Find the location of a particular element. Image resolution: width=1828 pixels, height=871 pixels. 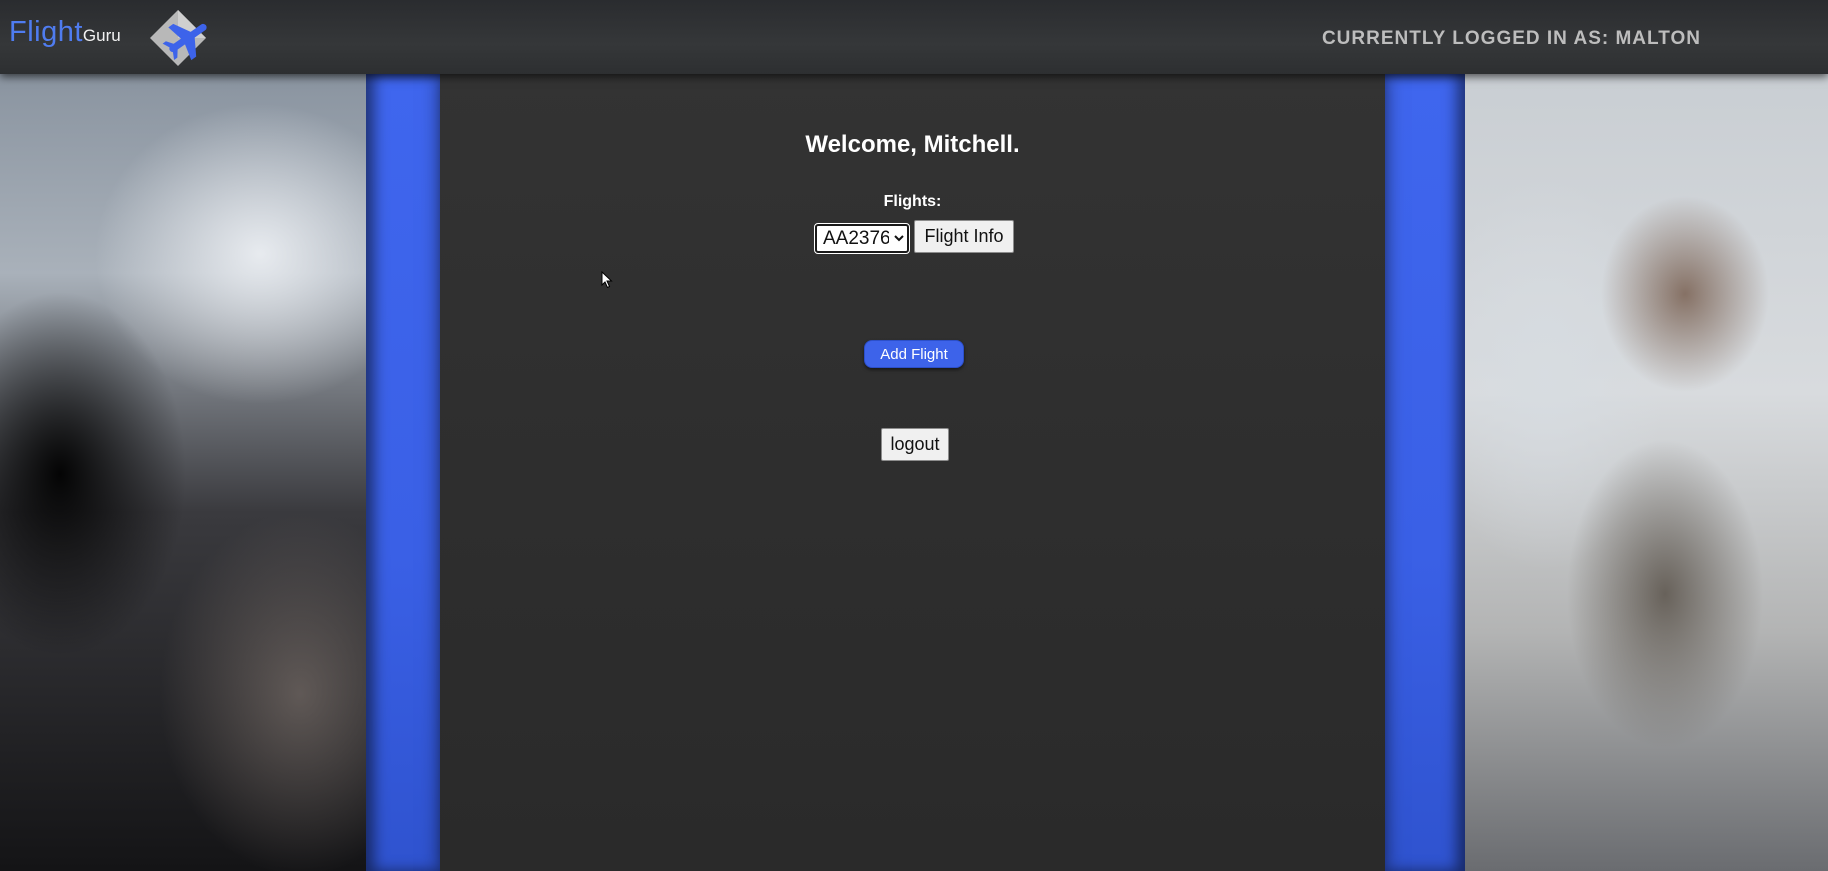

flight-select-dropdown: AA2376 is located at coordinates (862, 238).